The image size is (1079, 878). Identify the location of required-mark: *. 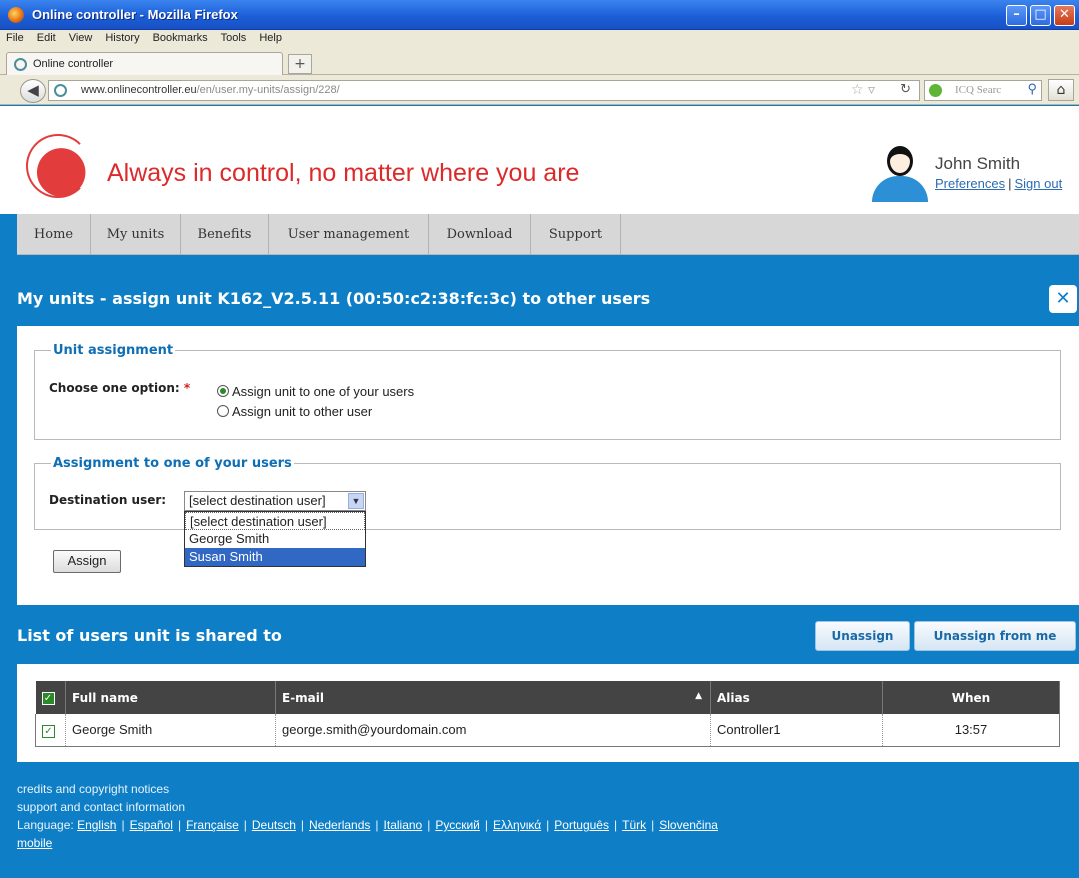
(187, 388).